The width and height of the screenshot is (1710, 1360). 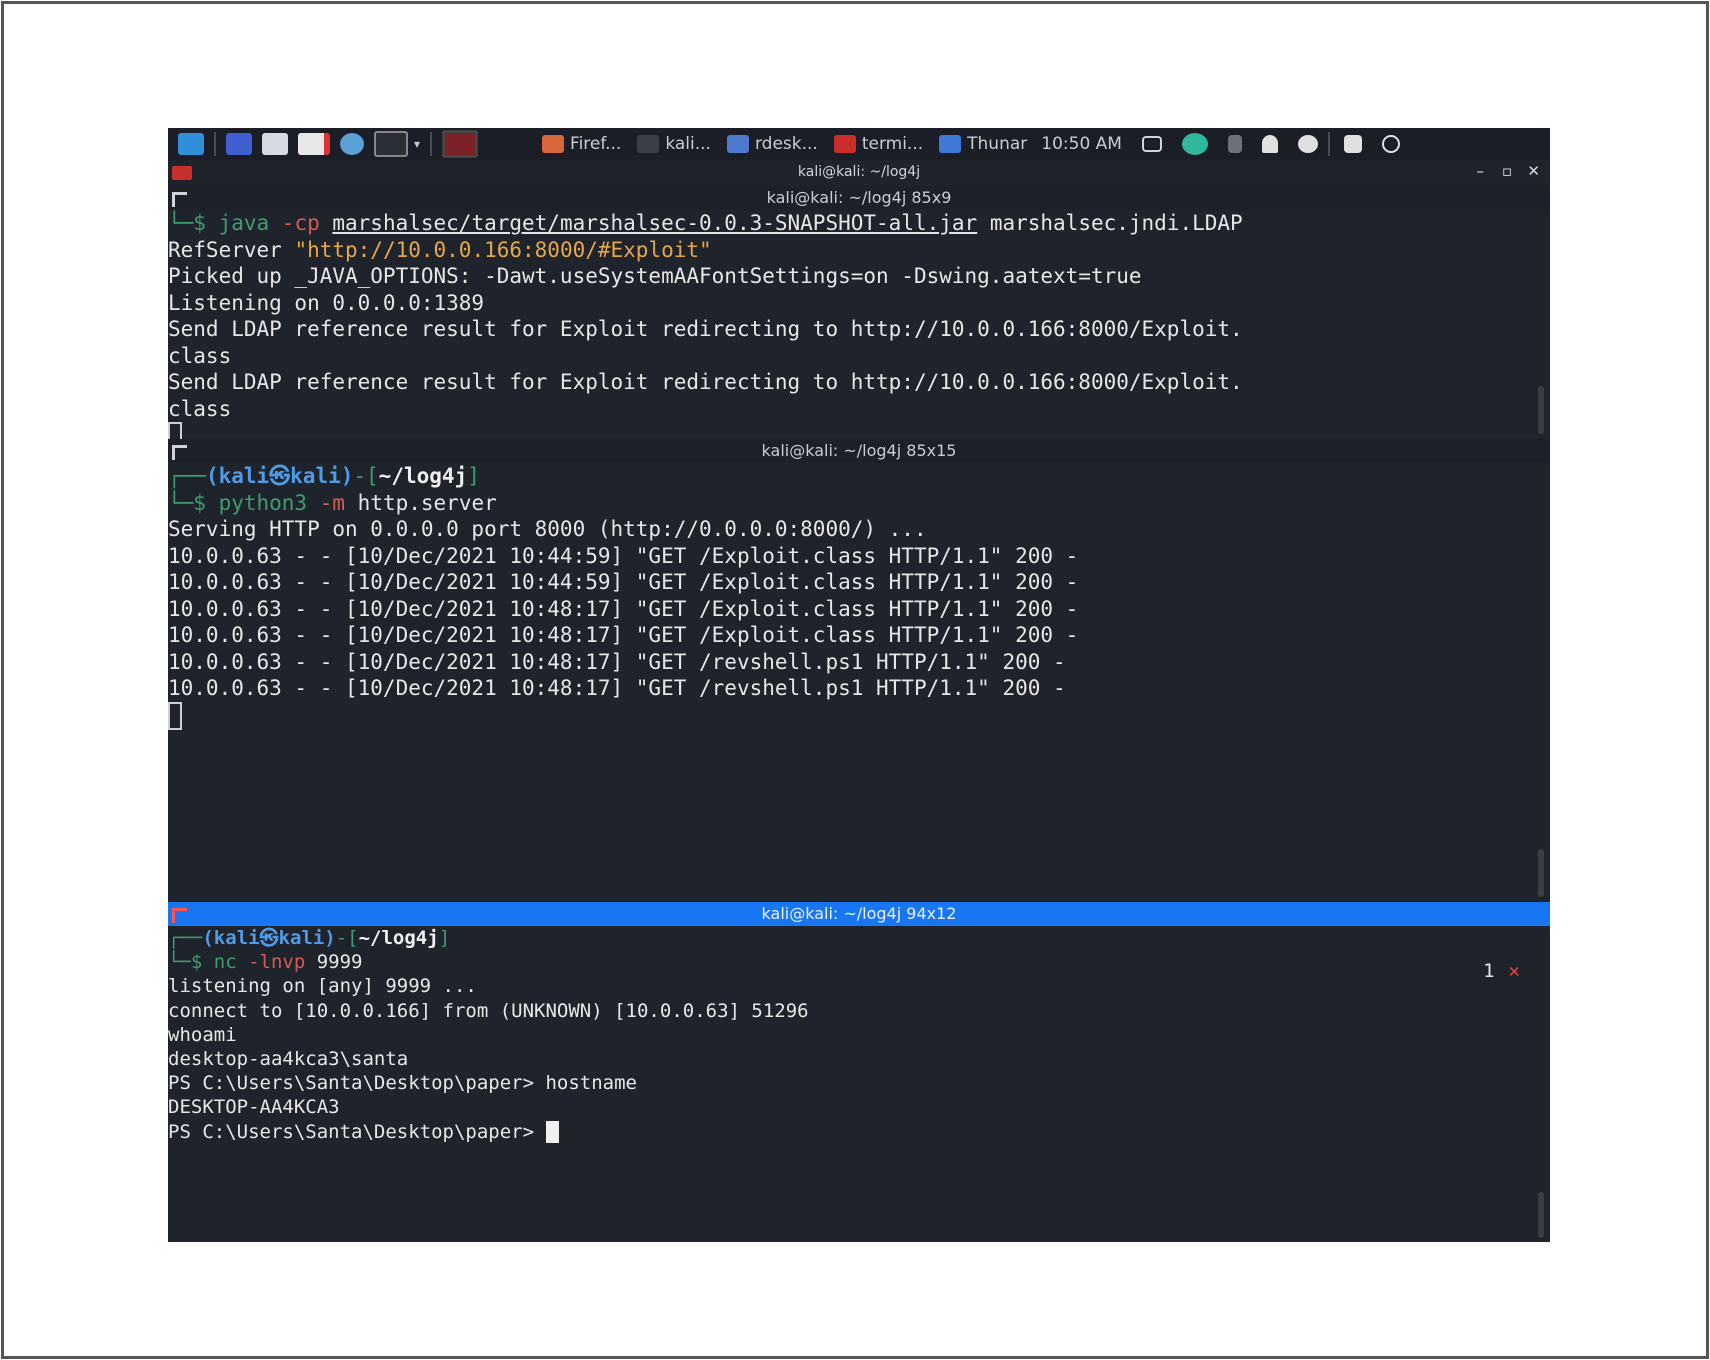 What do you see at coordinates (244, 223) in the screenshot?
I see `command-name: java` at bounding box center [244, 223].